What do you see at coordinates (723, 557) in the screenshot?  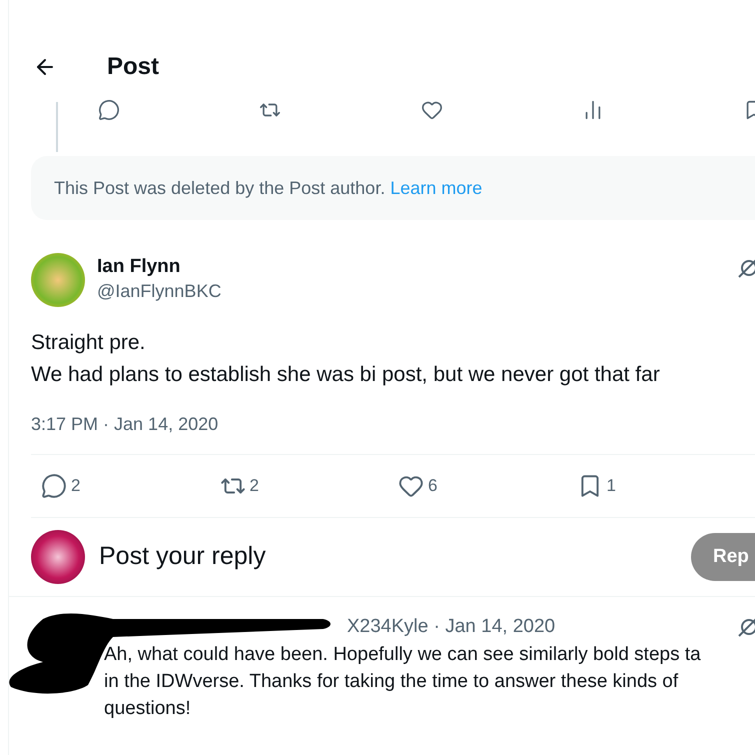 I see `reply-button: Rep` at bounding box center [723, 557].